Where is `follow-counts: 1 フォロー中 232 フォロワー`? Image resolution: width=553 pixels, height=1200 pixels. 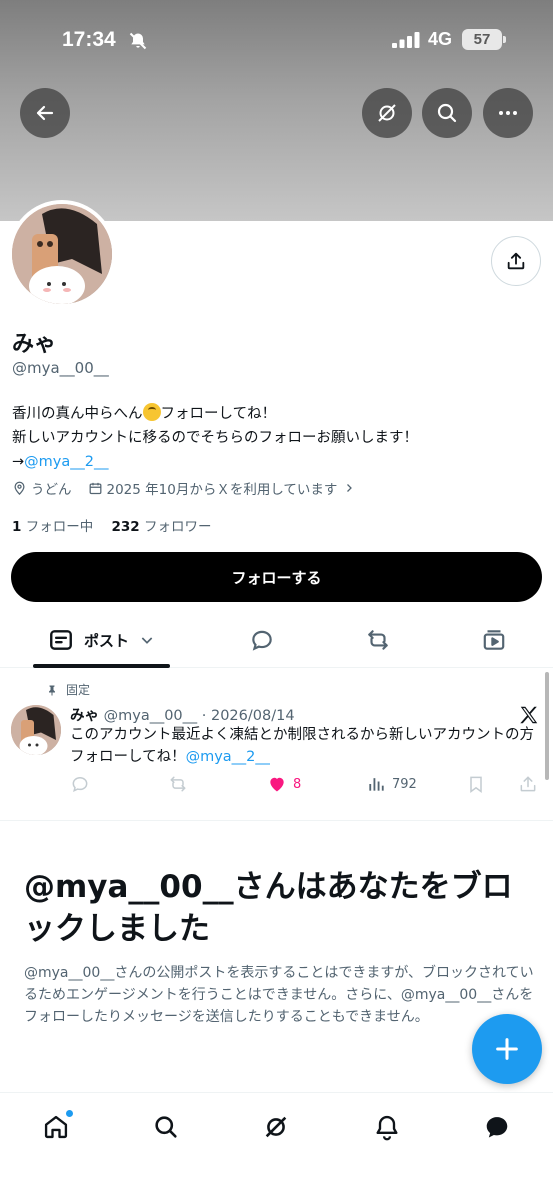
follow-counts: 1 フォロー中 232 フォロワー is located at coordinates (111, 525).